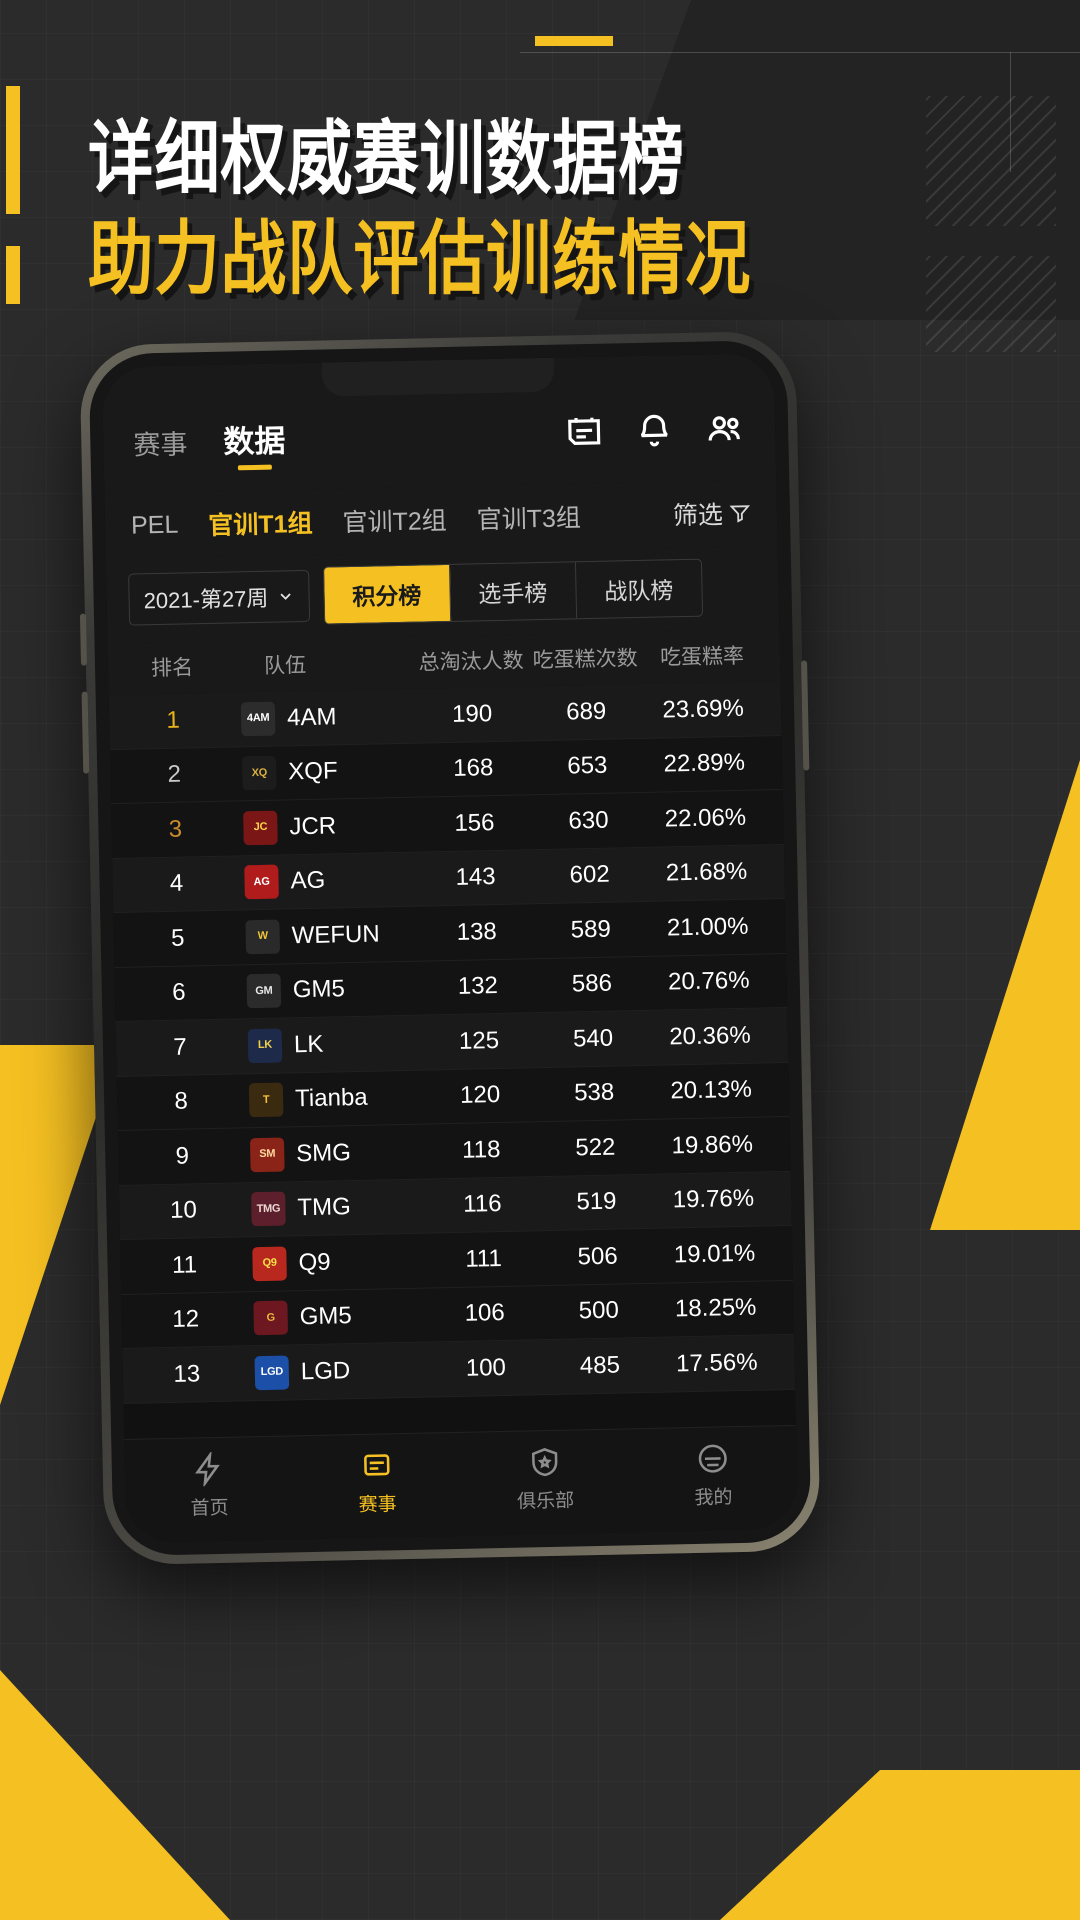 Image resolution: width=1080 pixels, height=1920 pixels. Describe the element at coordinates (181, 1101) in the screenshot. I see `cell-rank: 8` at that location.